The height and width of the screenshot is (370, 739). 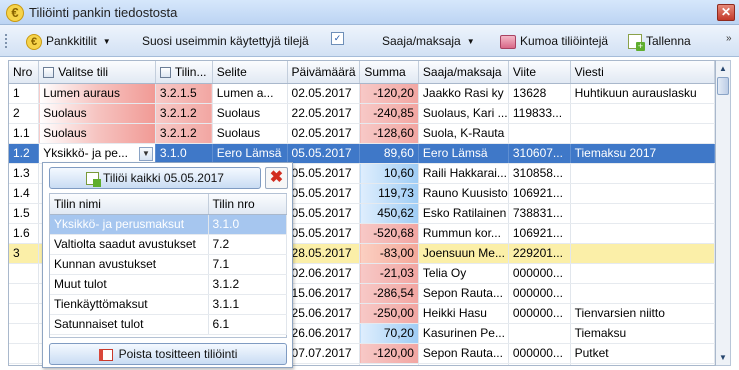 What do you see at coordinates (463, 72) in the screenshot?
I see `col-header-payee: Saaja/maksaja` at bounding box center [463, 72].